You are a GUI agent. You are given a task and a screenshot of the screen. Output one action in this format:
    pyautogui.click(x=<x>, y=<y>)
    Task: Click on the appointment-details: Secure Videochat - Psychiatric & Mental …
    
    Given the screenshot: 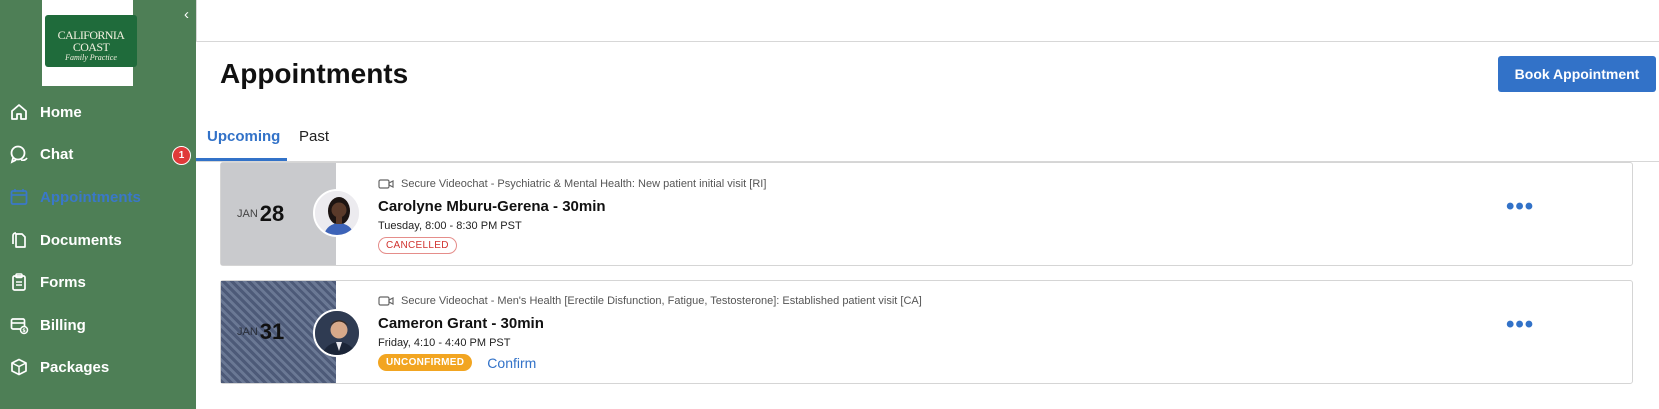 What is the action you would take?
    pyautogui.click(x=572, y=215)
    